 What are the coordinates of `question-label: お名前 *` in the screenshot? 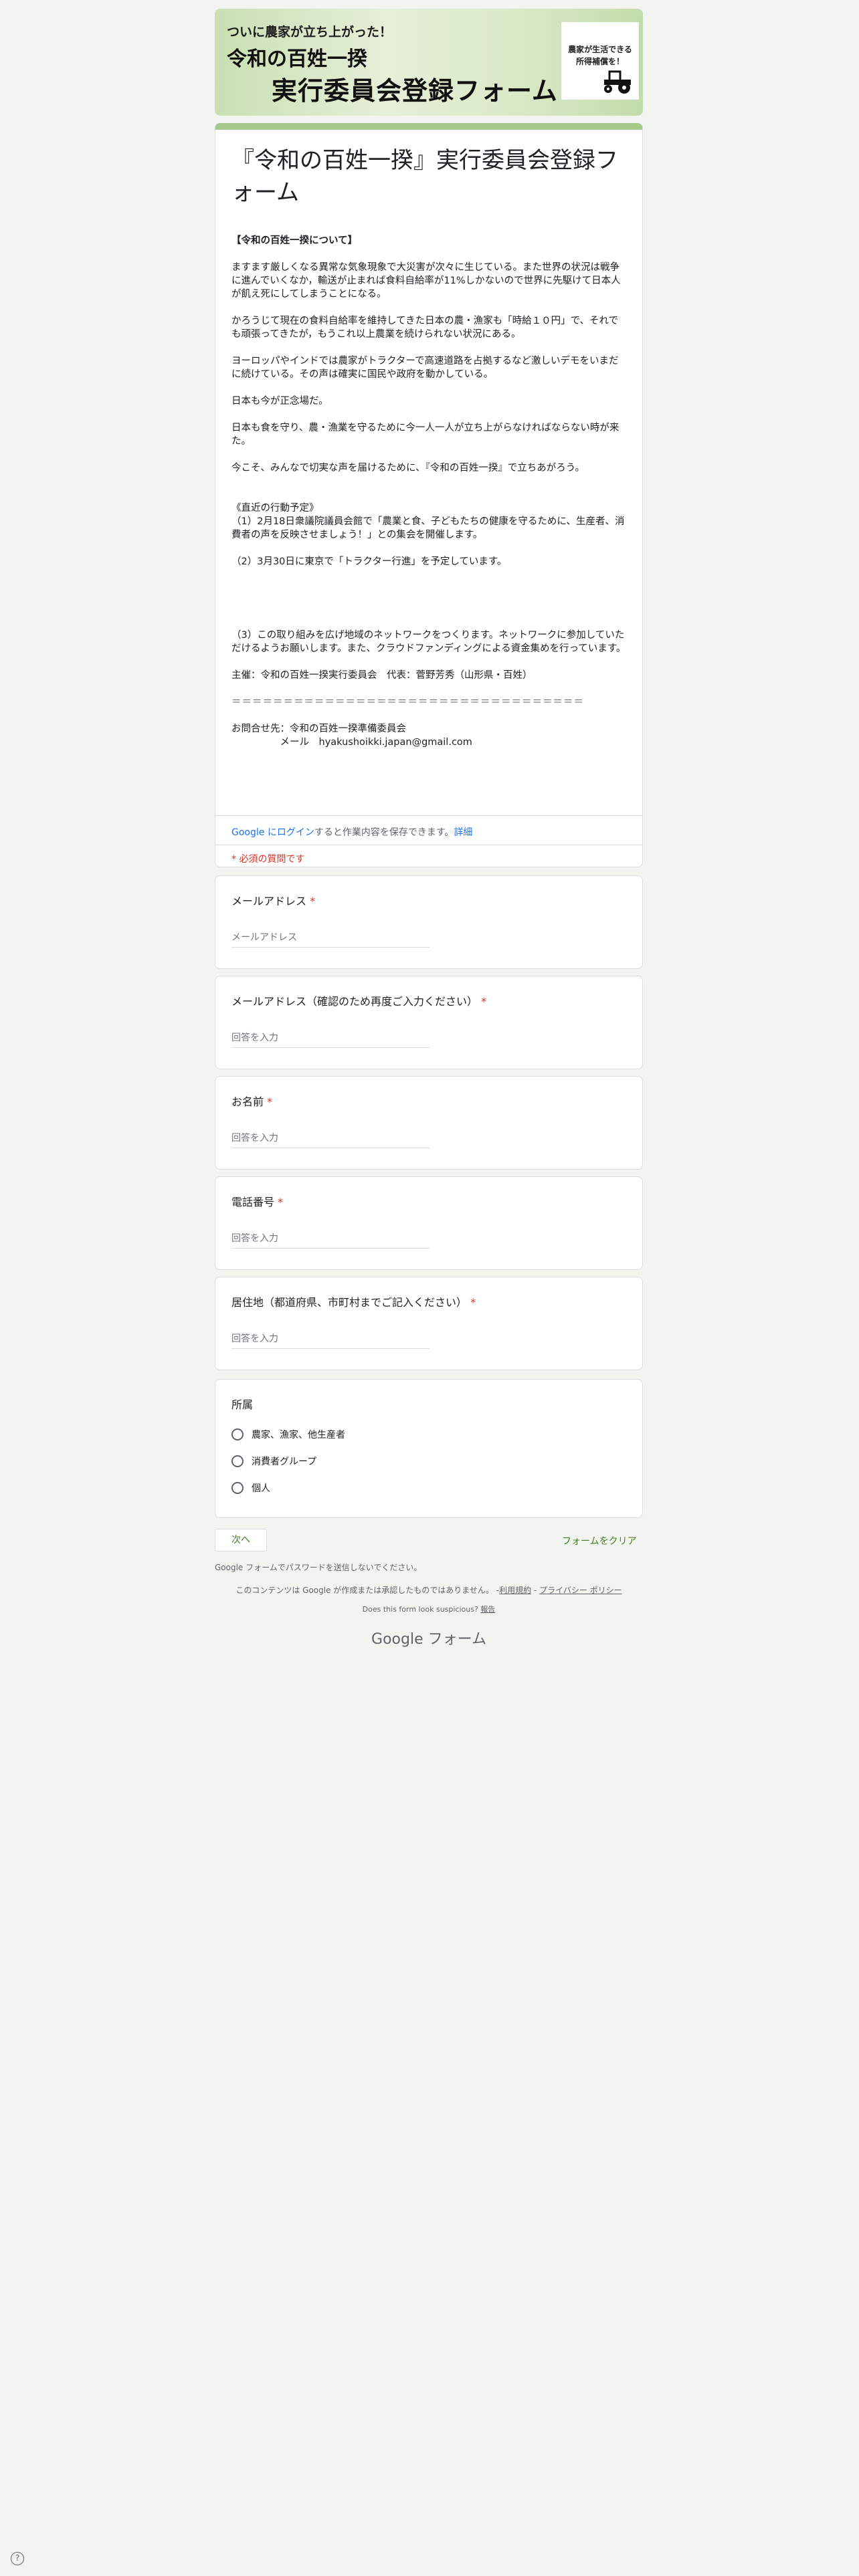 It's located at (252, 1101).